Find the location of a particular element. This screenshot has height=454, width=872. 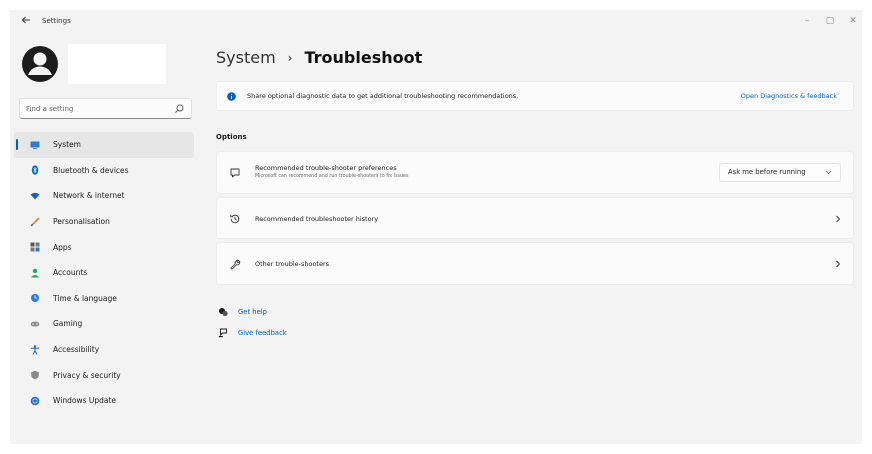

sidebar-item-apps: Apps is located at coordinates (104, 247).